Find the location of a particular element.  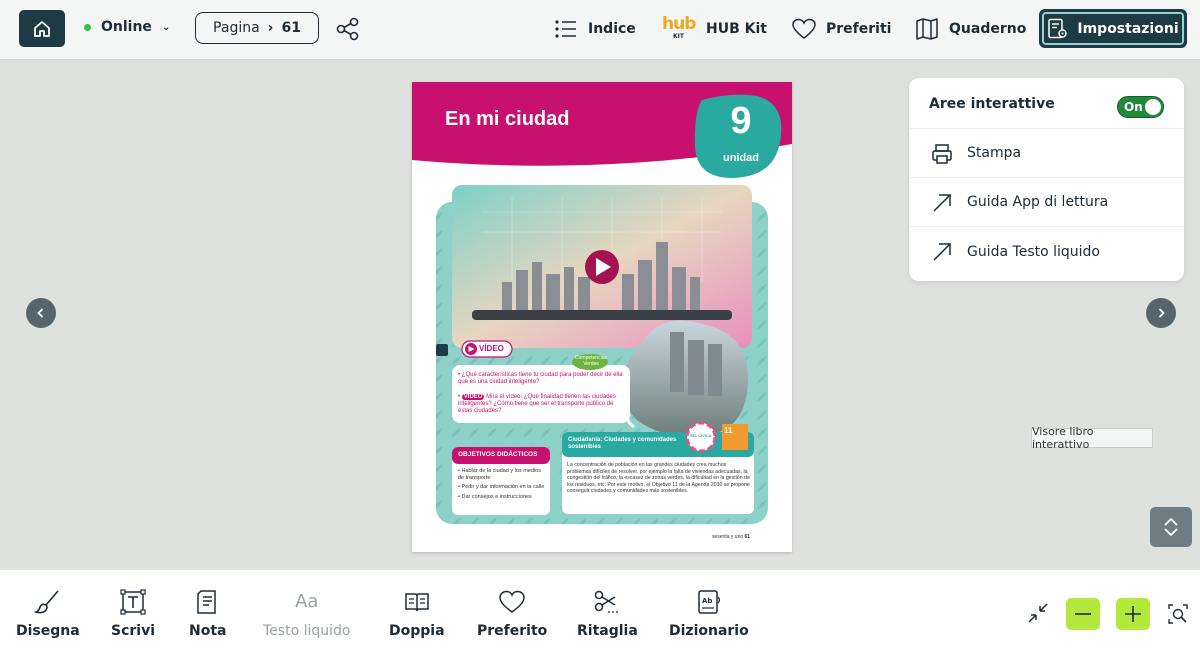

next-page-button is located at coordinates (1161, 313).